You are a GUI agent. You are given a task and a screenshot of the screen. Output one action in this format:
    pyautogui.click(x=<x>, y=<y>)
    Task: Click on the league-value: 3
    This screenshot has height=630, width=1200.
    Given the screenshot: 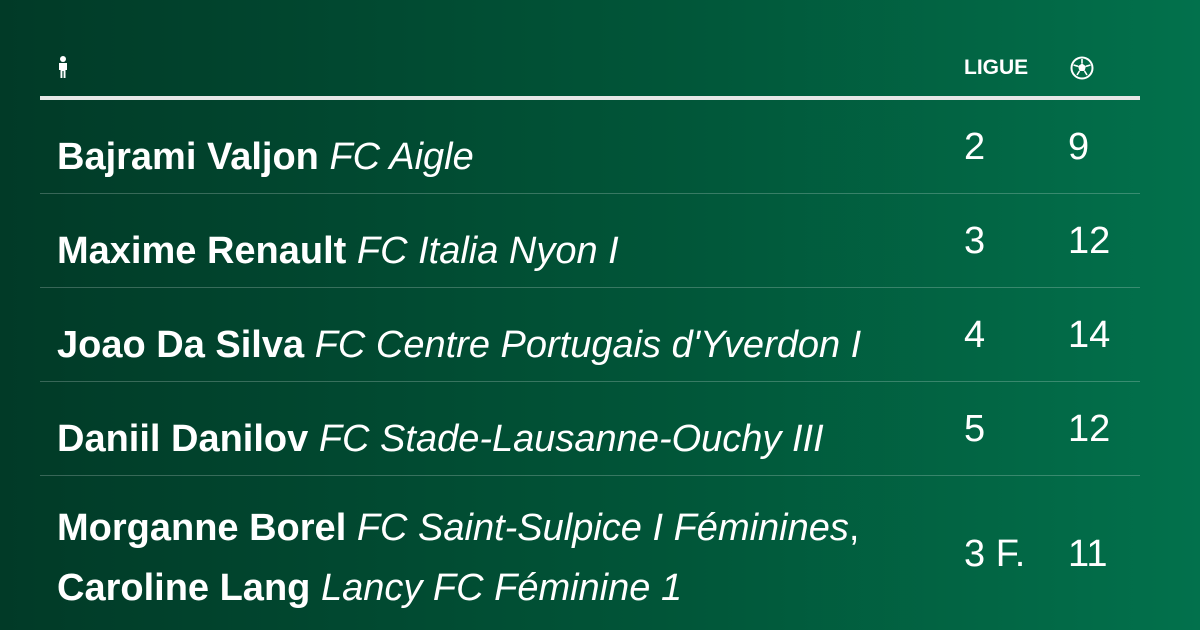 What is the action you would take?
    pyautogui.click(x=975, y=241)
    